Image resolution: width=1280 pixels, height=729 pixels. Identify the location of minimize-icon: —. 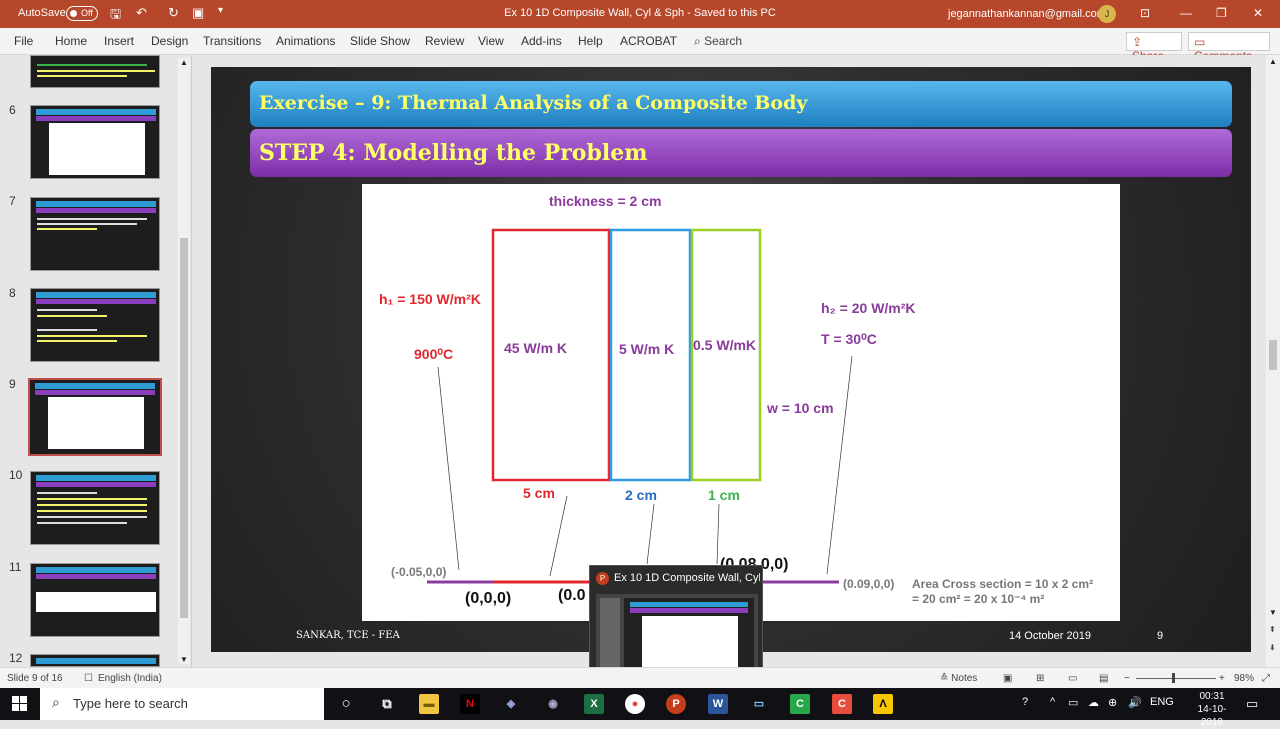
(1186, 13).